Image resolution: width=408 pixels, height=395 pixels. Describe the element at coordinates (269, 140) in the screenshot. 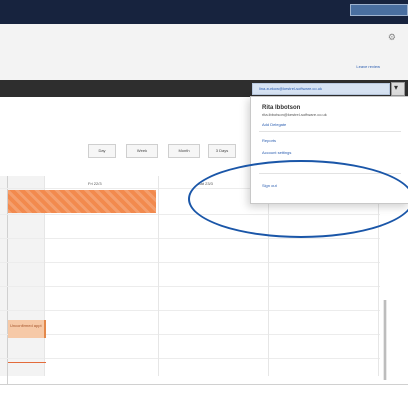

I see `reports-link: Reports` at that location.